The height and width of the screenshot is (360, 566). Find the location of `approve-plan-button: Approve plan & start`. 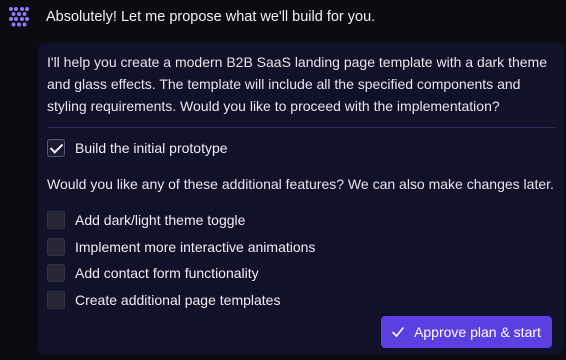

approve-plan-button: Approve plan & start is located at coordinates (466, 332).